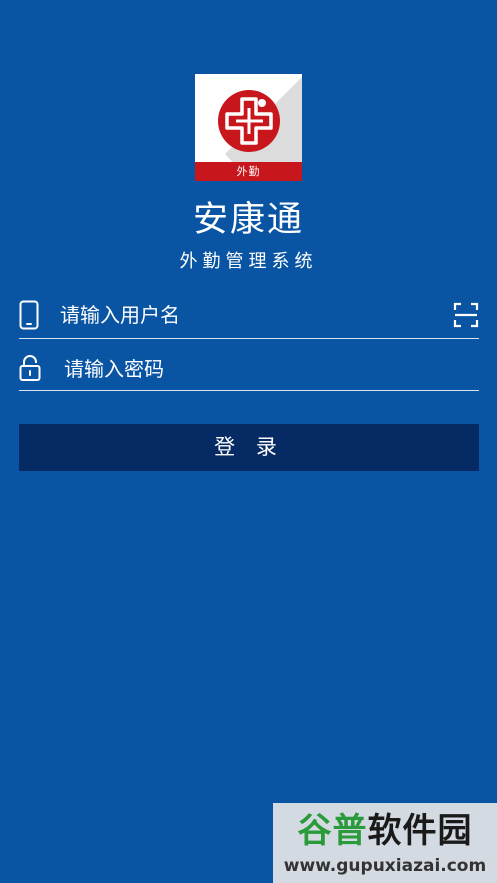  I want to click on watermark-title-dark: 软件园, so click(420, 831).